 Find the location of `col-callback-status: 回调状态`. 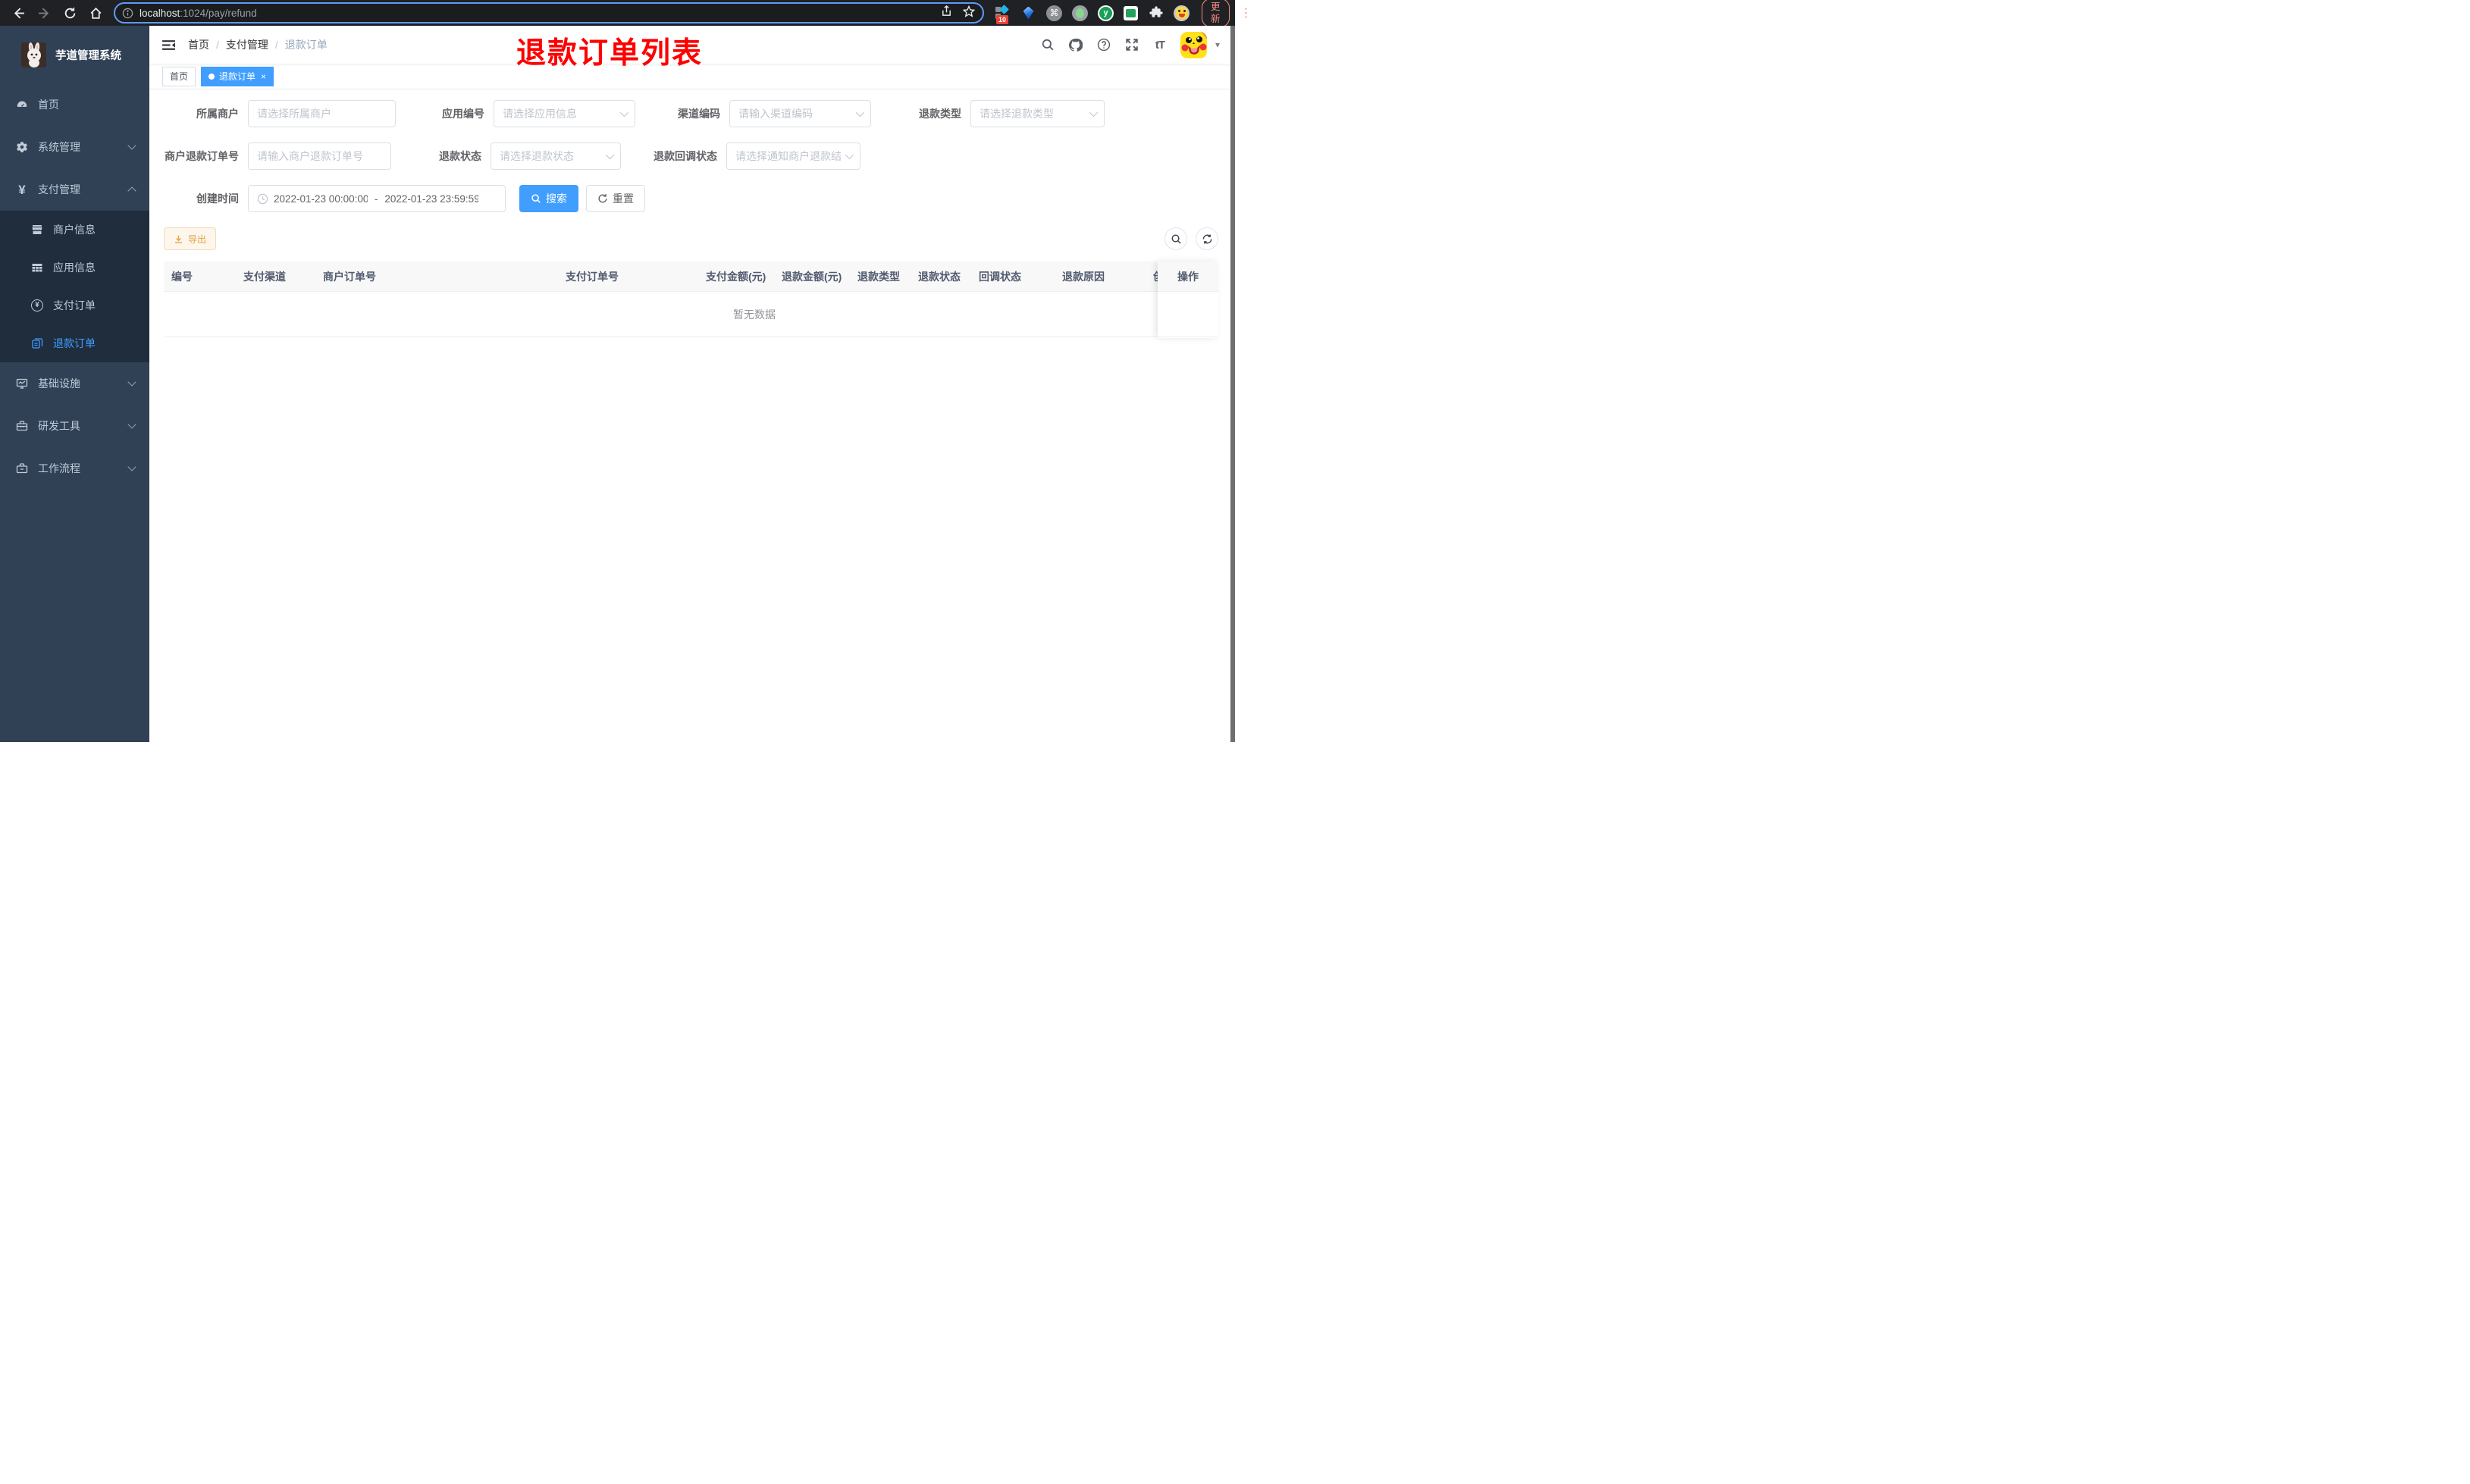

col-callback-status: 回调状态 is located at coordinates (1000, 276).